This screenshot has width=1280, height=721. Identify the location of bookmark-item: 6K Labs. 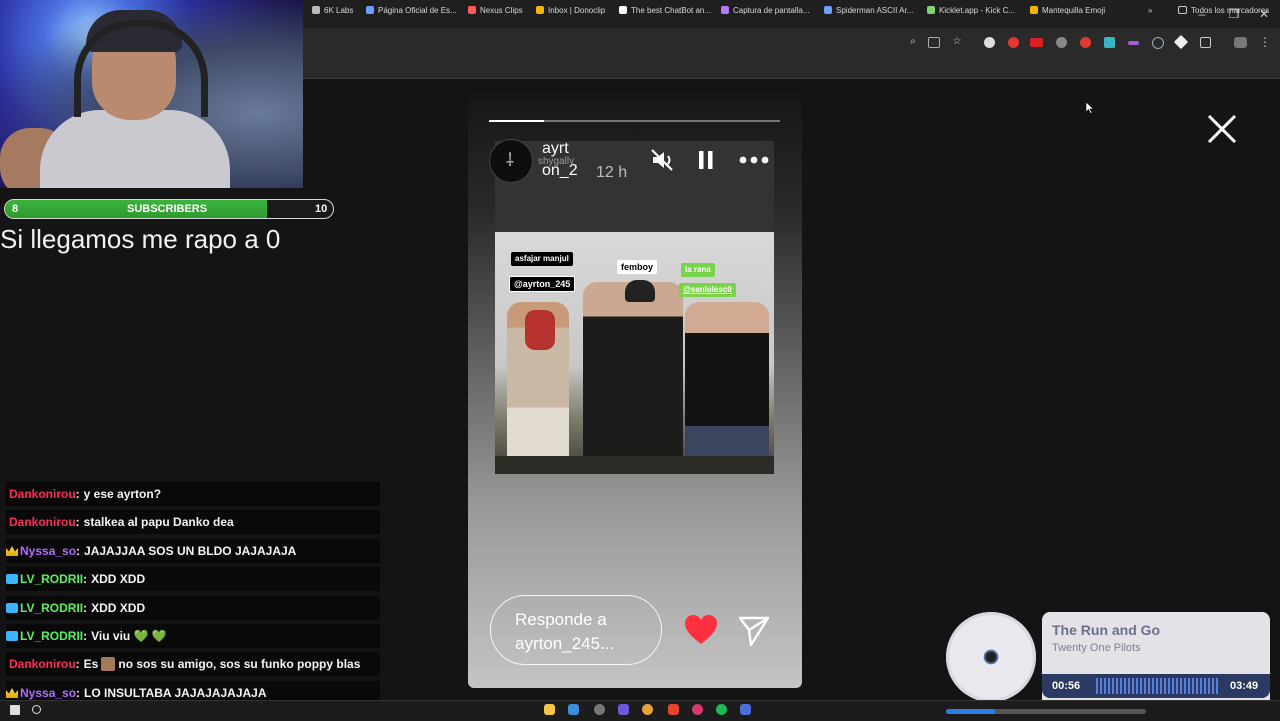
(332, 11).